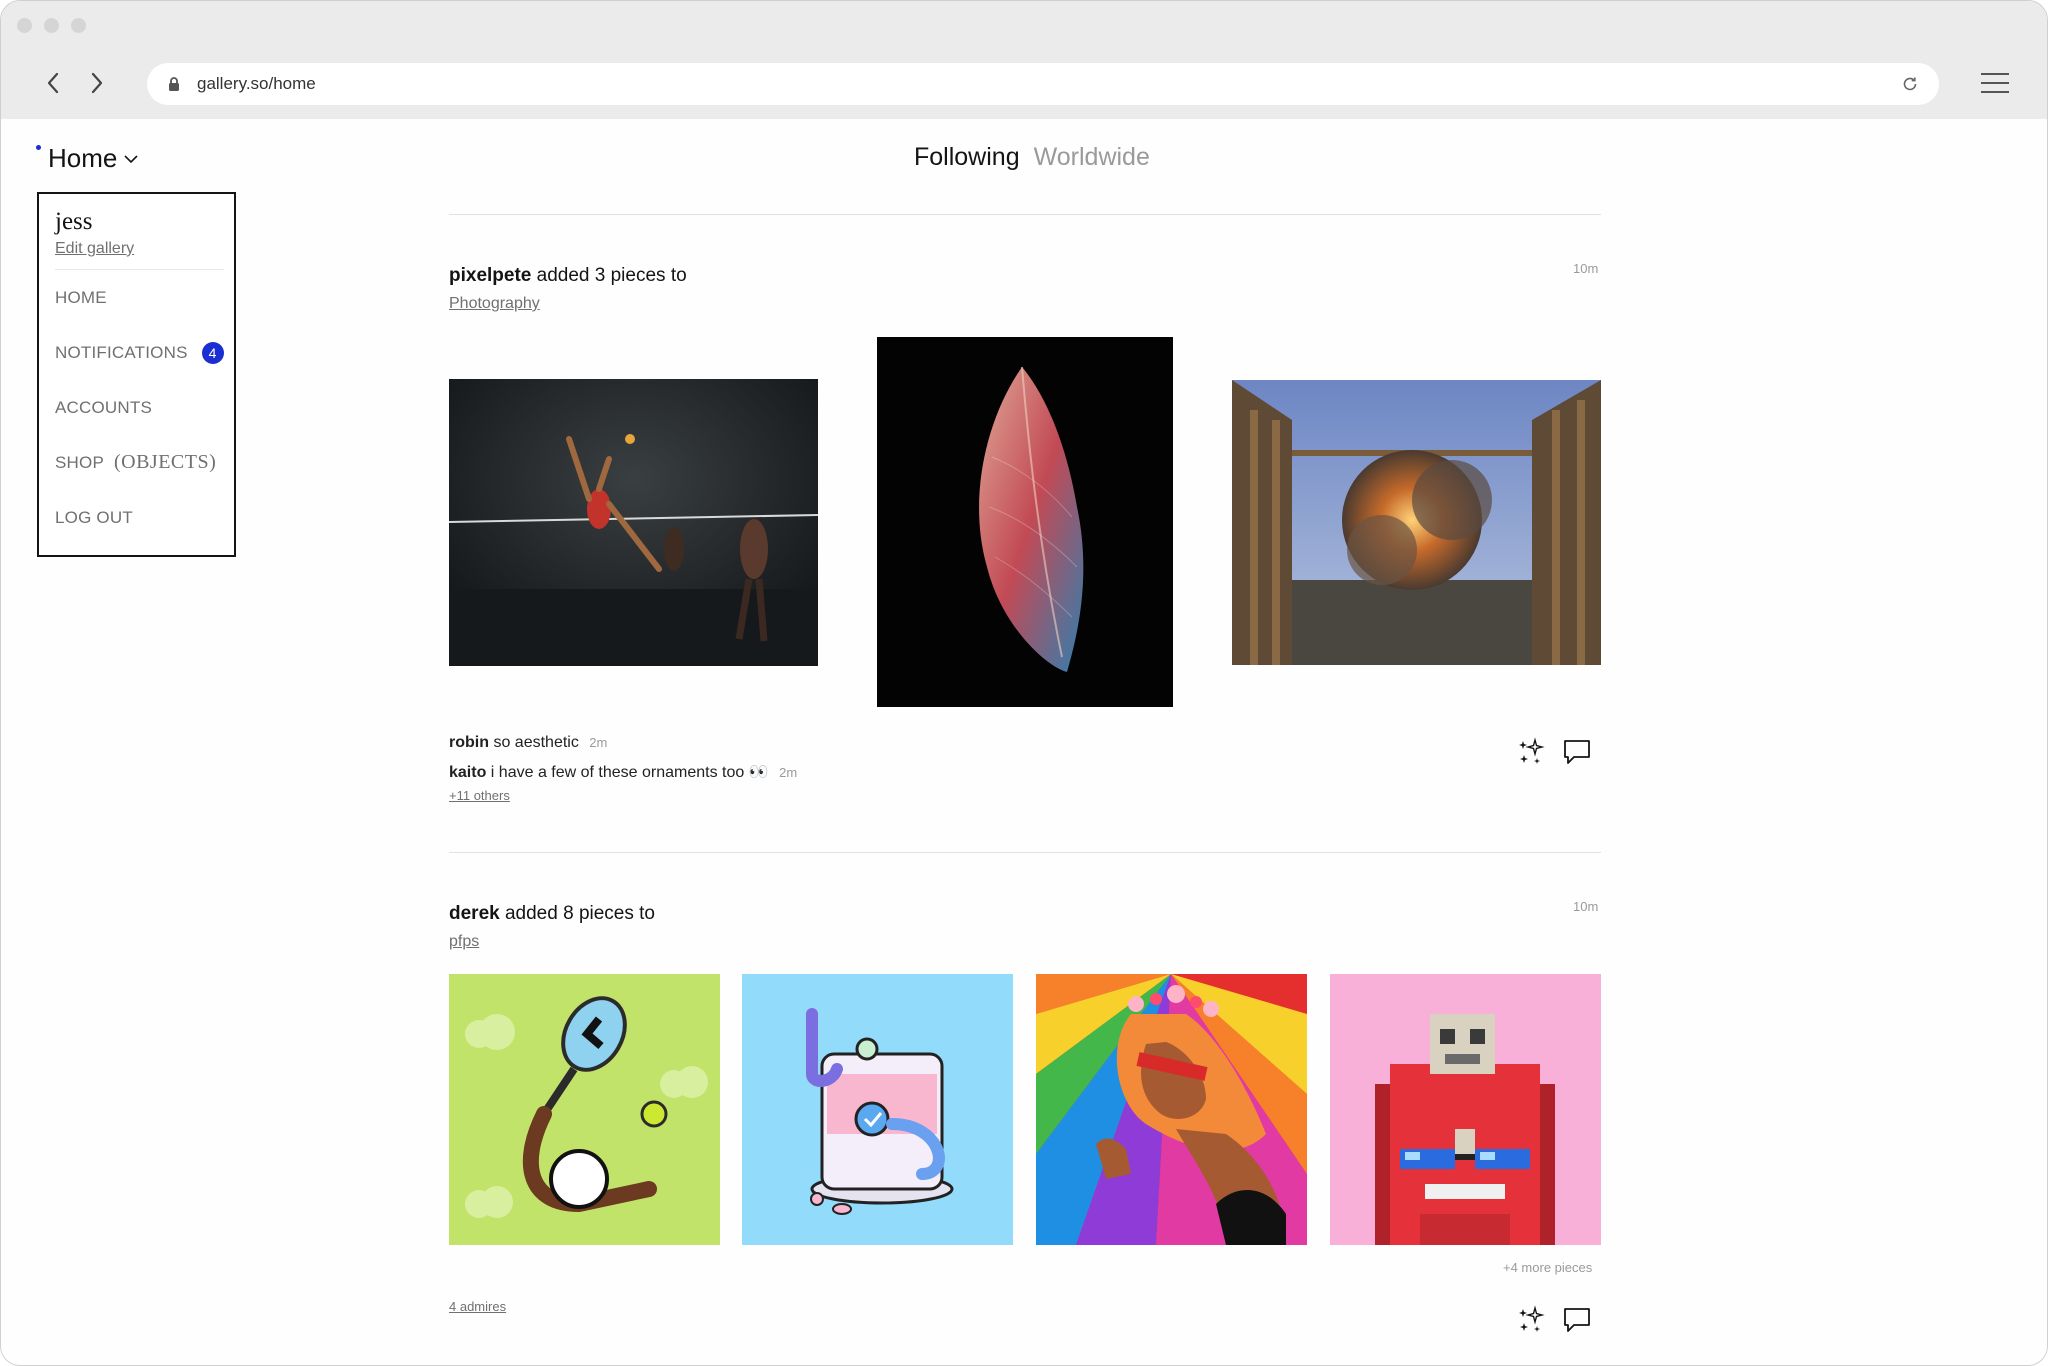 The image size is (2048, 1366). What do you see at coordinates (536, 742) in the screenshot?
I see `comment-text: so aesthetic` at bounding box center [536, 742].